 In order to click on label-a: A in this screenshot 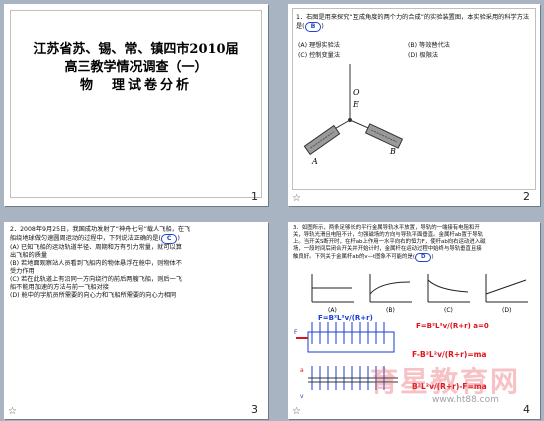, I will do `click(314, 161)`.